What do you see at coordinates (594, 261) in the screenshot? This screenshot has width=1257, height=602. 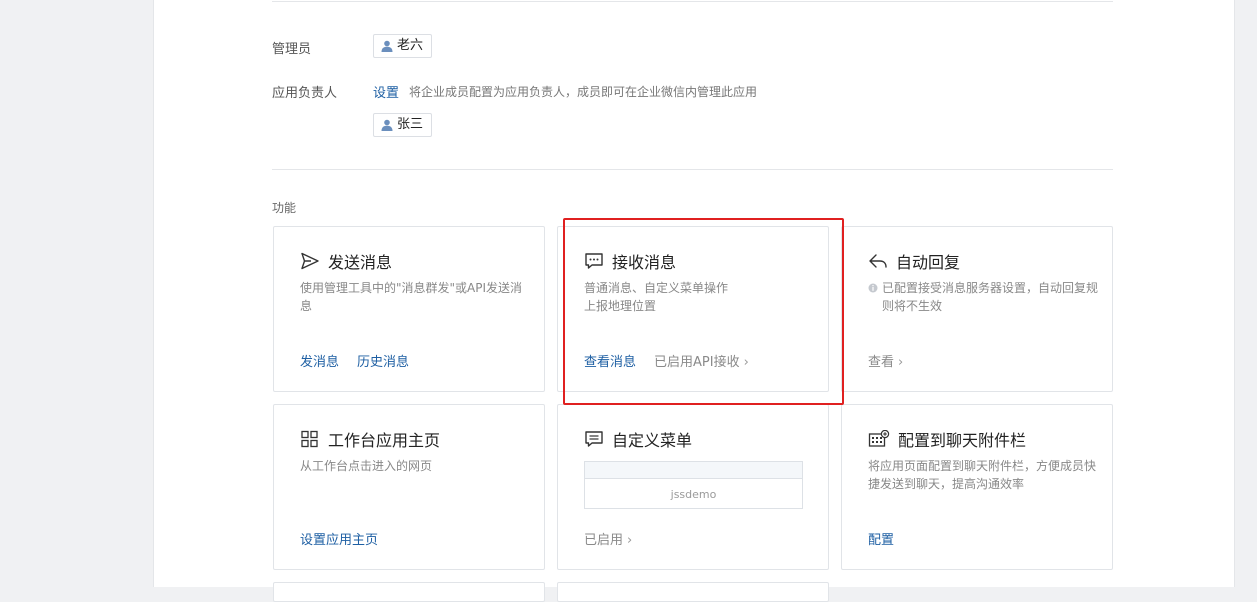 I see `chat-bubble-icon` at bounding box center [594, 261].